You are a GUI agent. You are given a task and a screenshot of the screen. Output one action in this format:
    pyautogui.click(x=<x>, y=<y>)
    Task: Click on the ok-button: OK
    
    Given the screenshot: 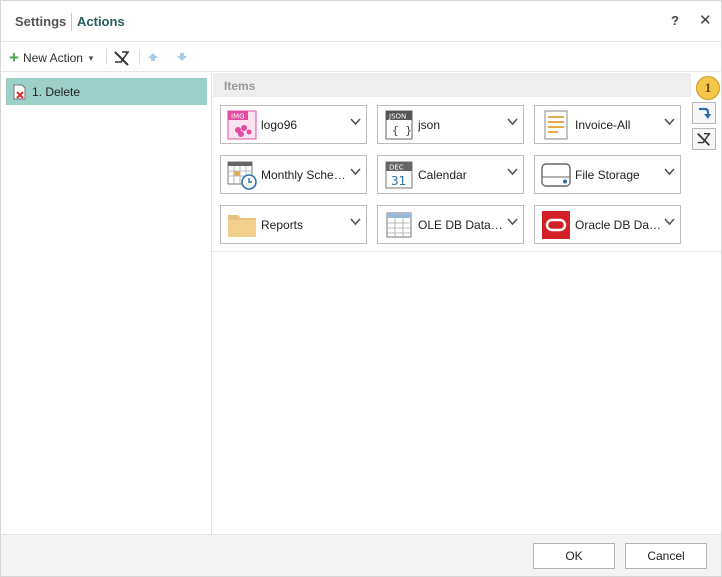 What is the action you would take?
    pyautogui.click(x=574, y=556)
    